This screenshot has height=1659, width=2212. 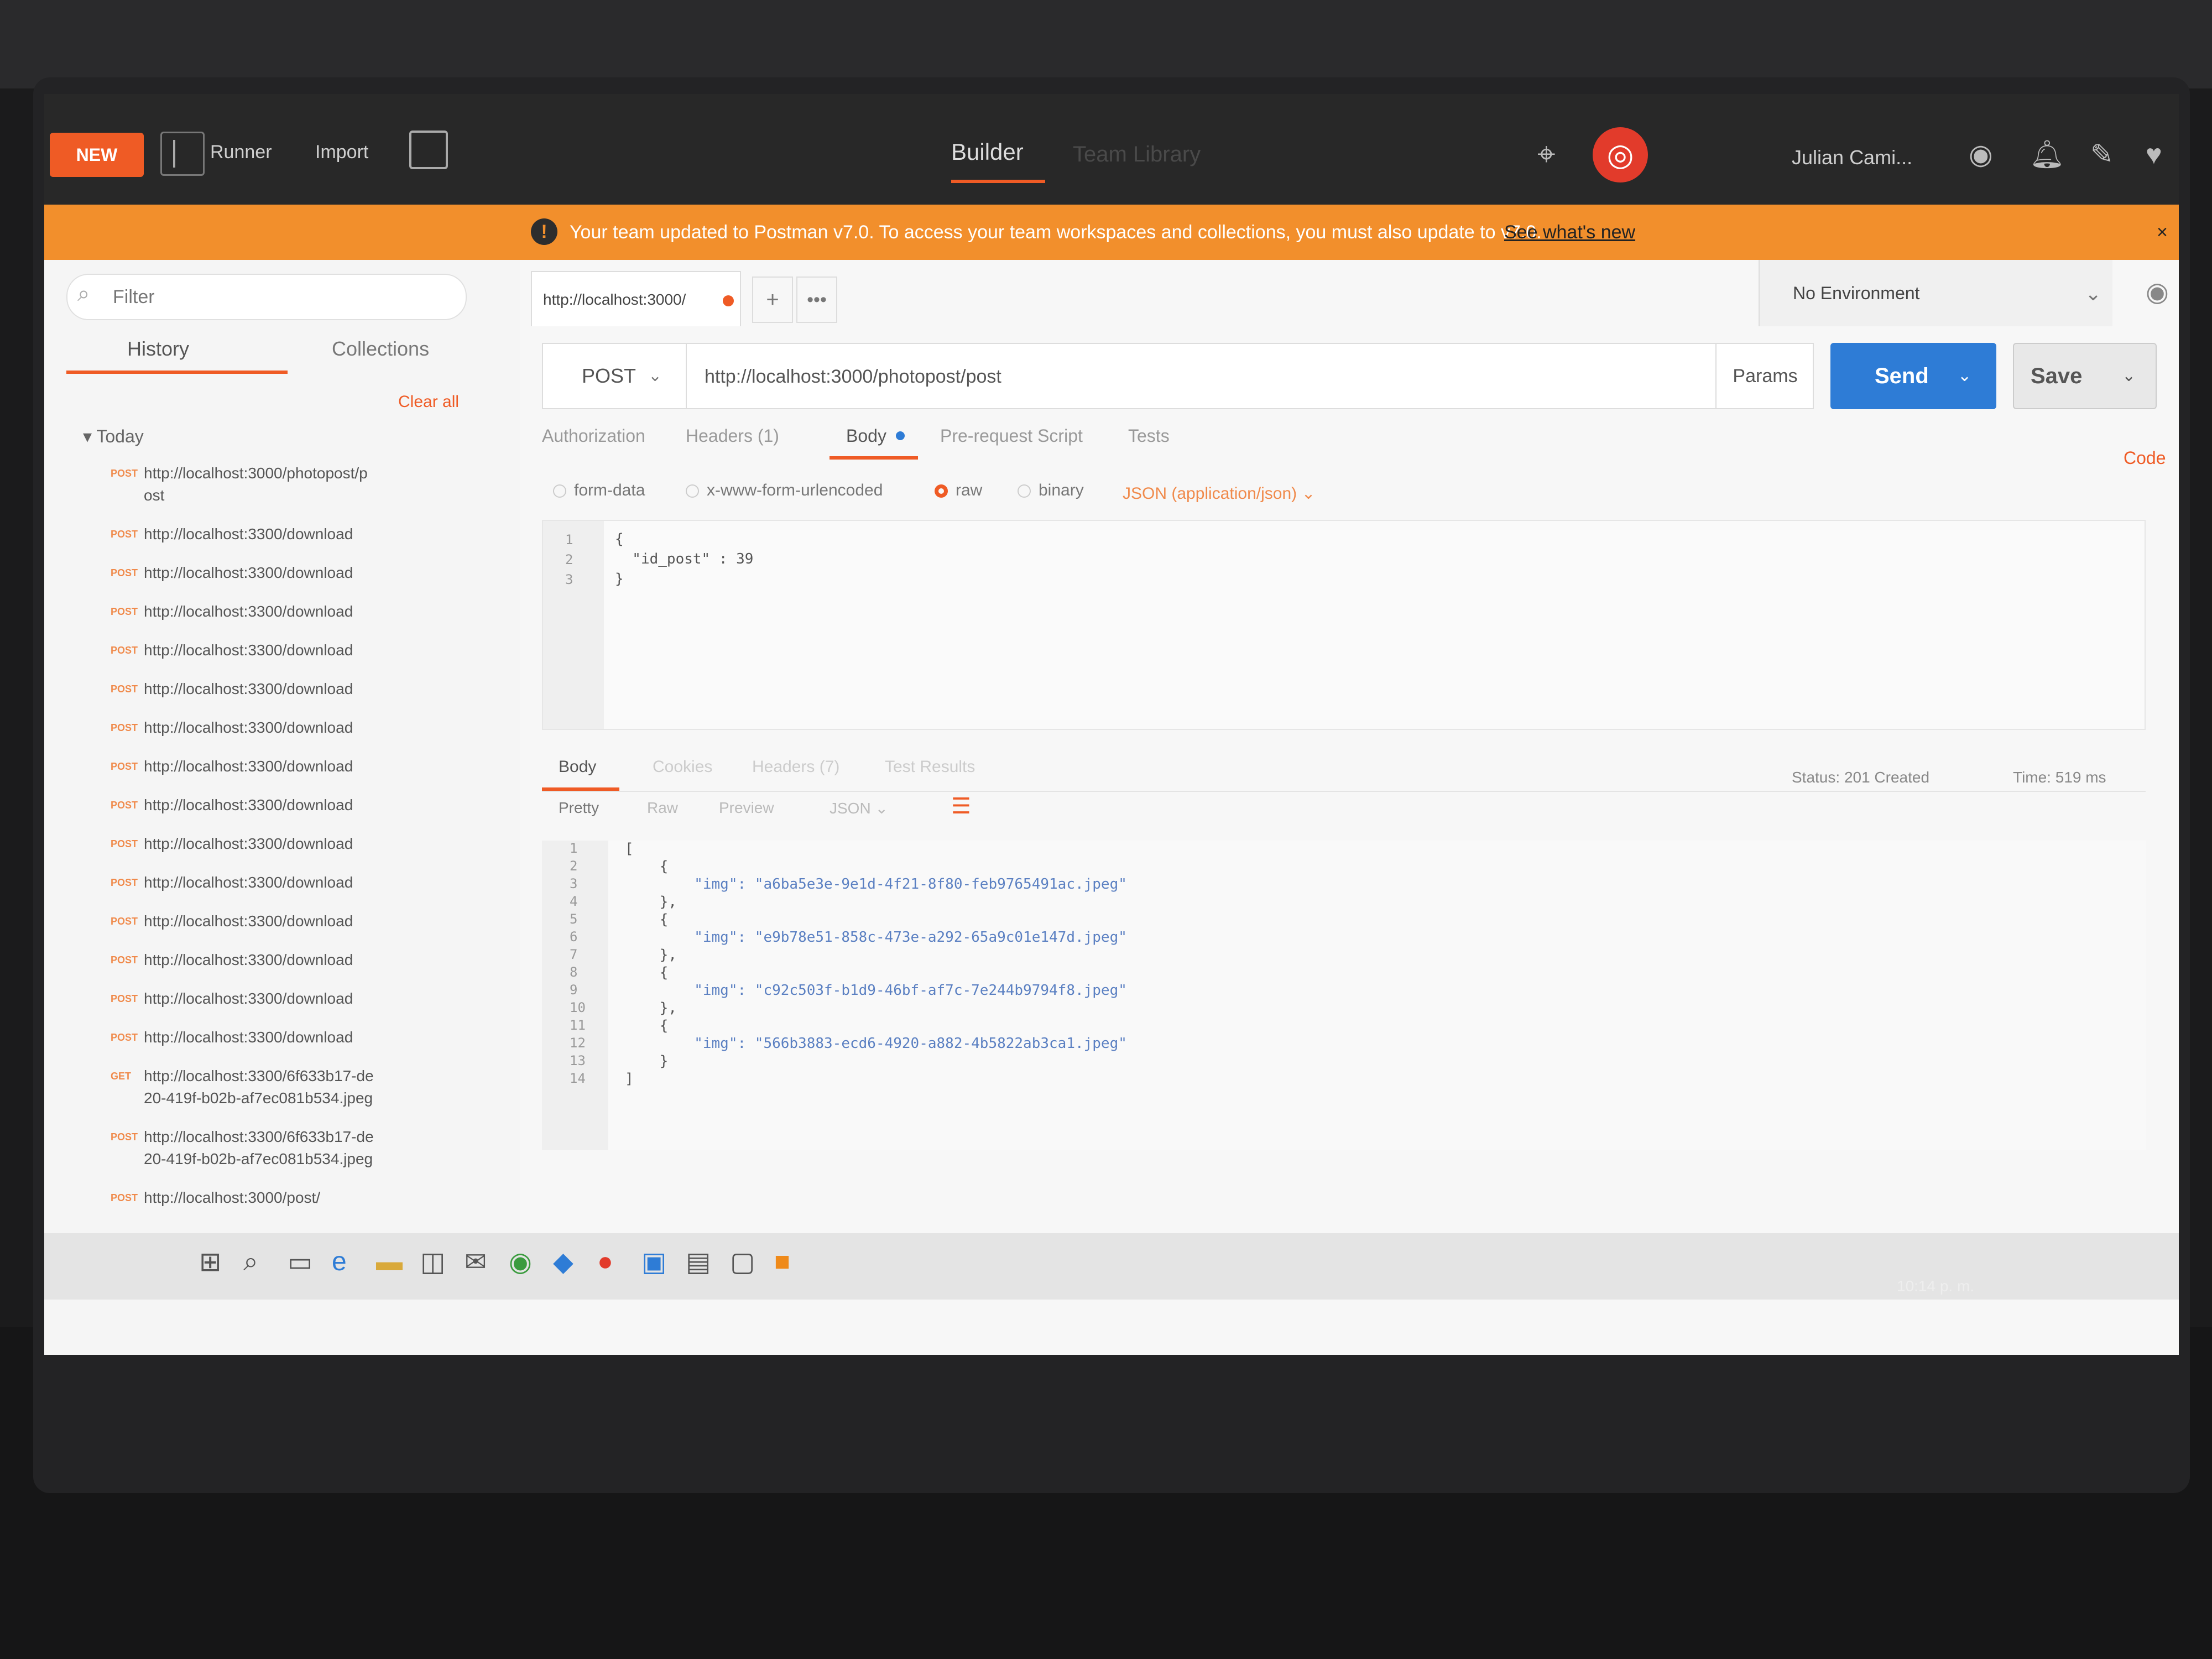 What do you see at coordinates (859, 808) in the screenshot?
I see `format-select: JSON ⌄` at bounding box center [859, 808].